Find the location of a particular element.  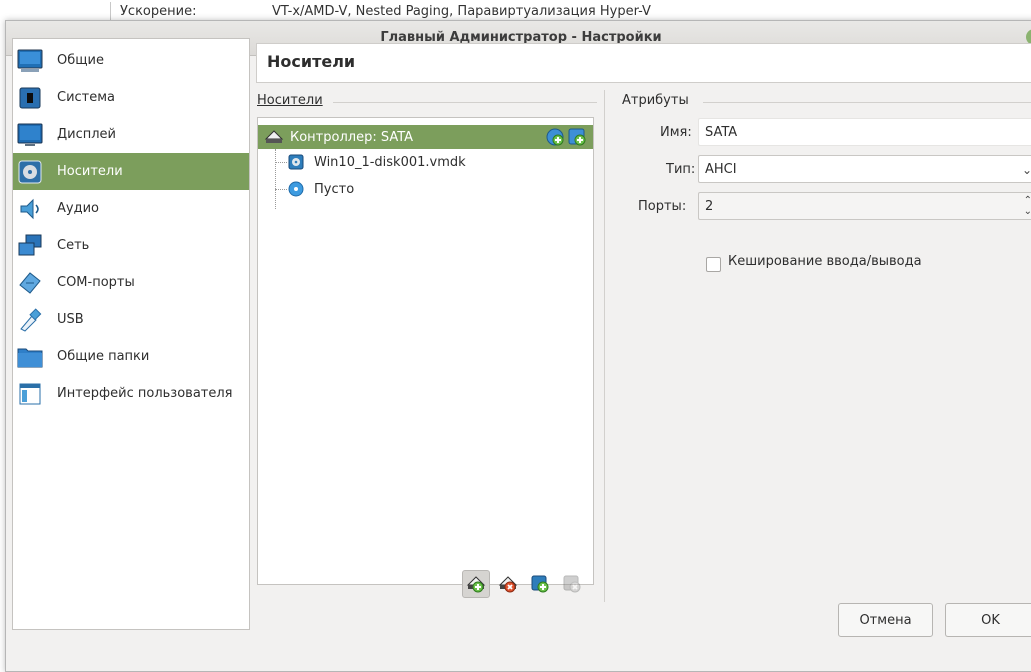

system-icon is located at coordinates (30, 98).